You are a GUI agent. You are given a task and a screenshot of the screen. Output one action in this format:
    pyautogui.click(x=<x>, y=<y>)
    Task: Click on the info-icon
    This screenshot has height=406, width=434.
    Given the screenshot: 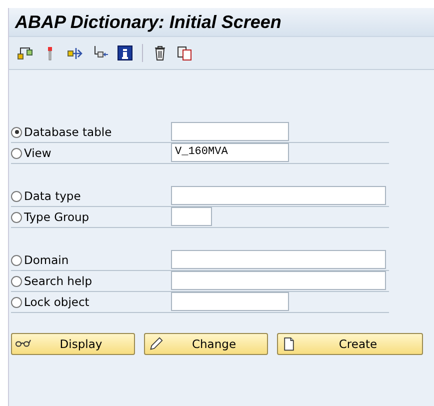 What is the action you would take?
    pyautogui.click(x=125, y=53)
    